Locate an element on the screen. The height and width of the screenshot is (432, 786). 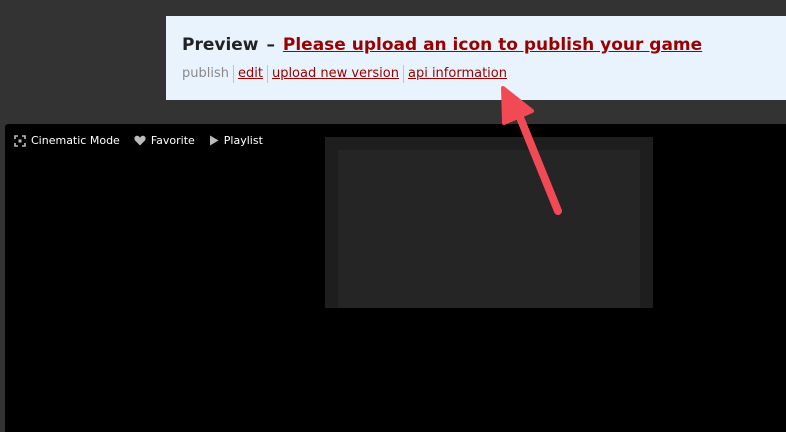
playlist-button: Playlist is located at coordinates (236, 140).